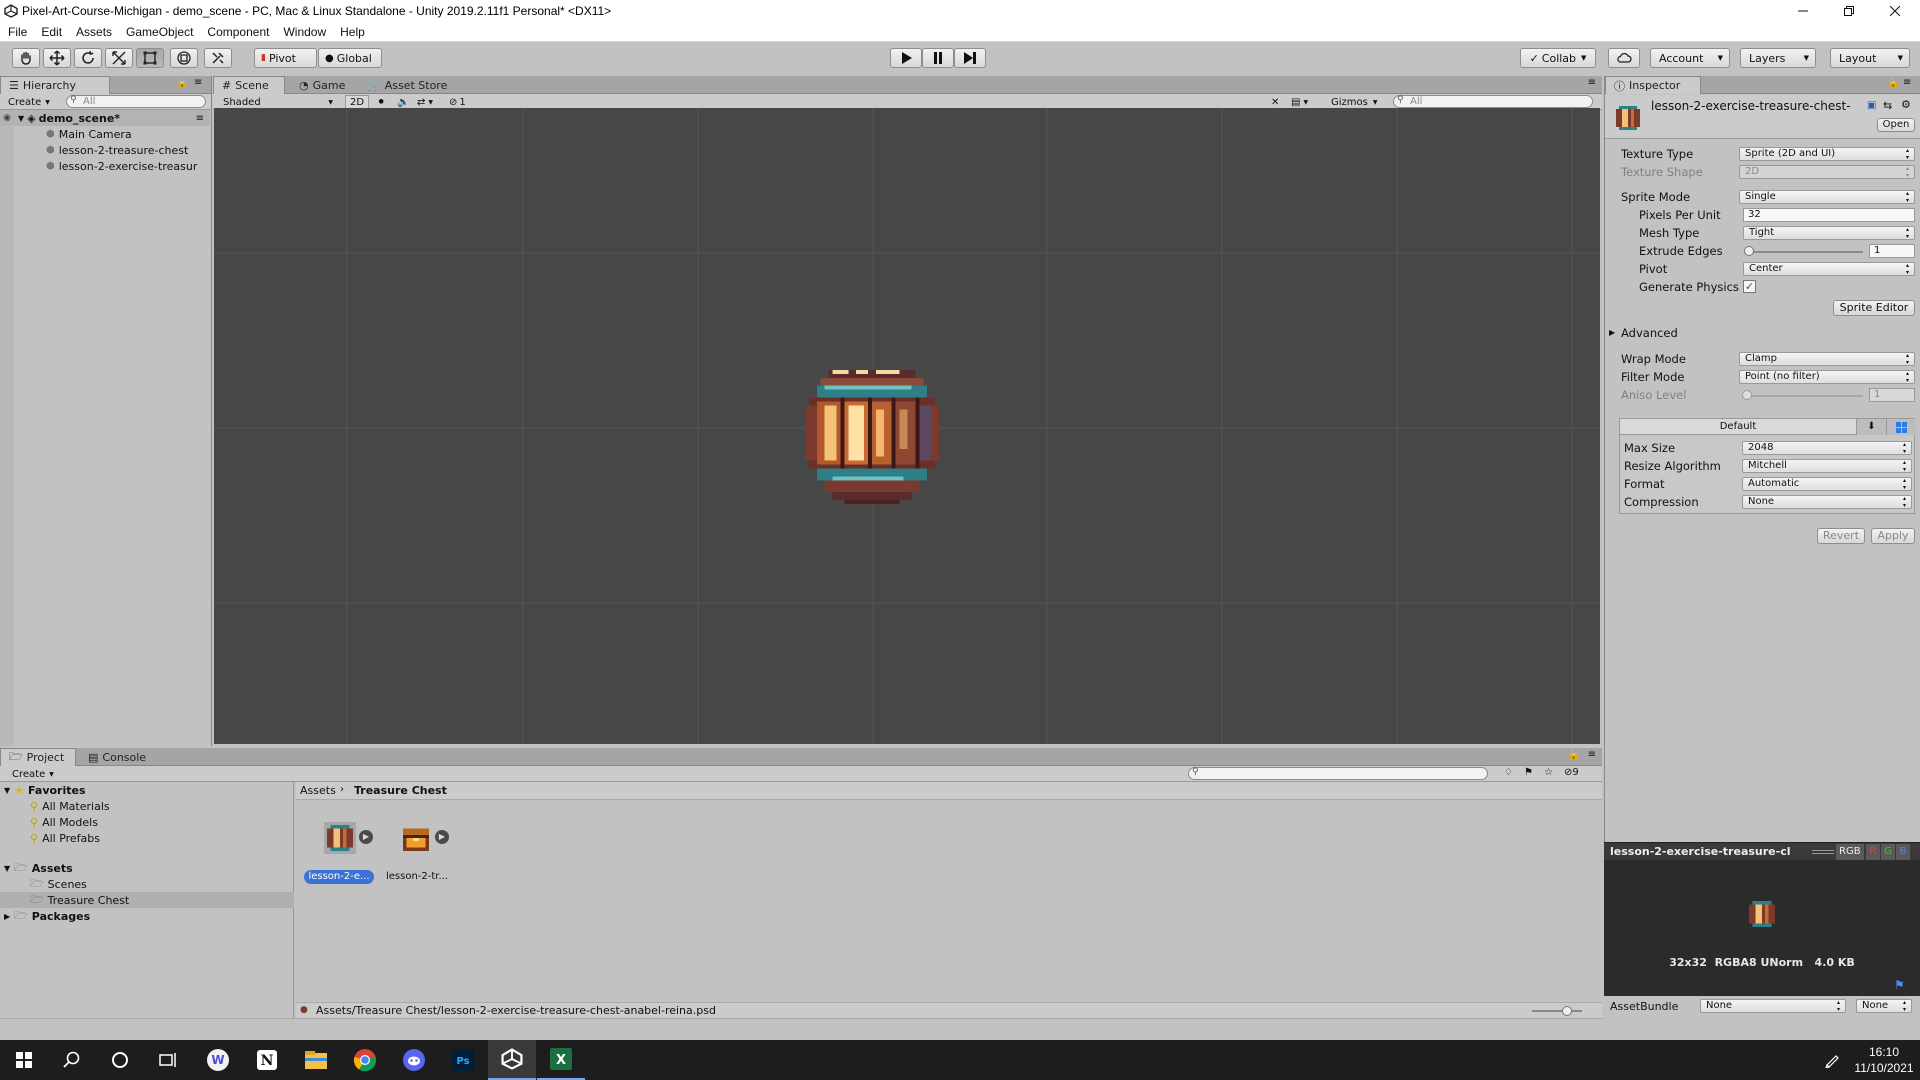 This screenshot has height=1080, width=1920. What do you see at coordinates (29, 102) in the screenshot?
I see `hierarchy-create-button: Create ▼` at bounding box center [29, 102].